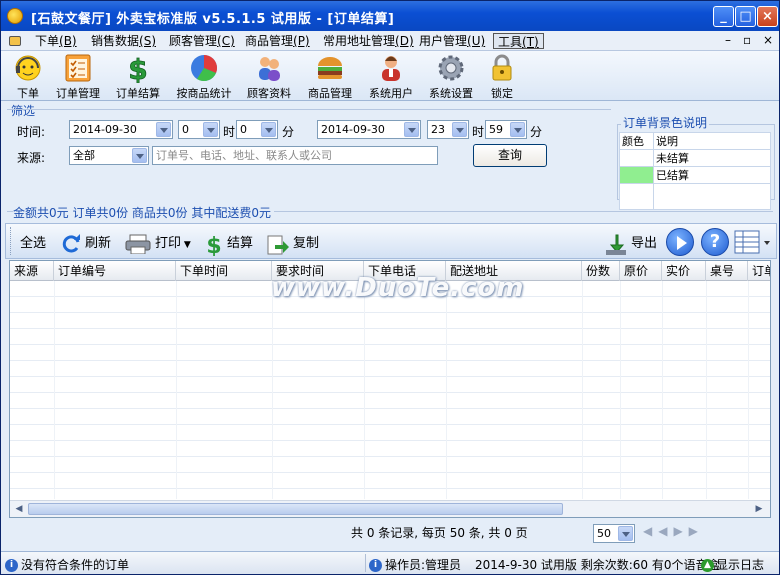  What do you see at coordinates (415, 564) in the screenshot?
I see `status-operator: i 操作员:管理员` at bounding box center [415, 564].